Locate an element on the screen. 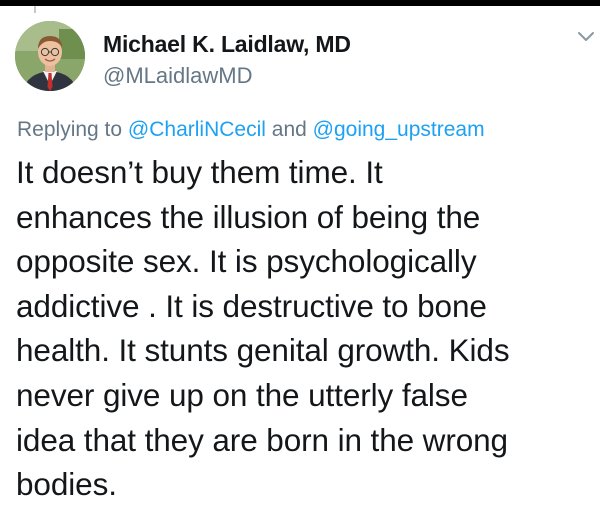 The width and height of the screenshot is (600, 530). profile-photo-icon is located at coordinates (50, 56).